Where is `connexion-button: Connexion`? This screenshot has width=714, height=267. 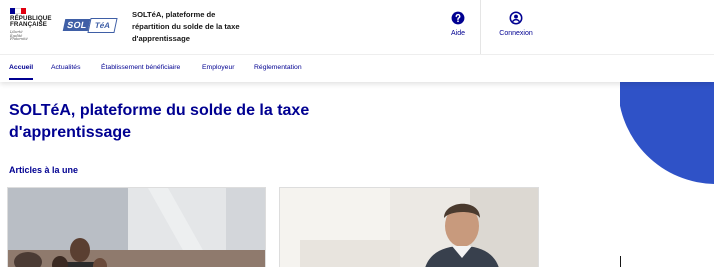 connexion-button: Connexion is located at coordinates (516, 29).